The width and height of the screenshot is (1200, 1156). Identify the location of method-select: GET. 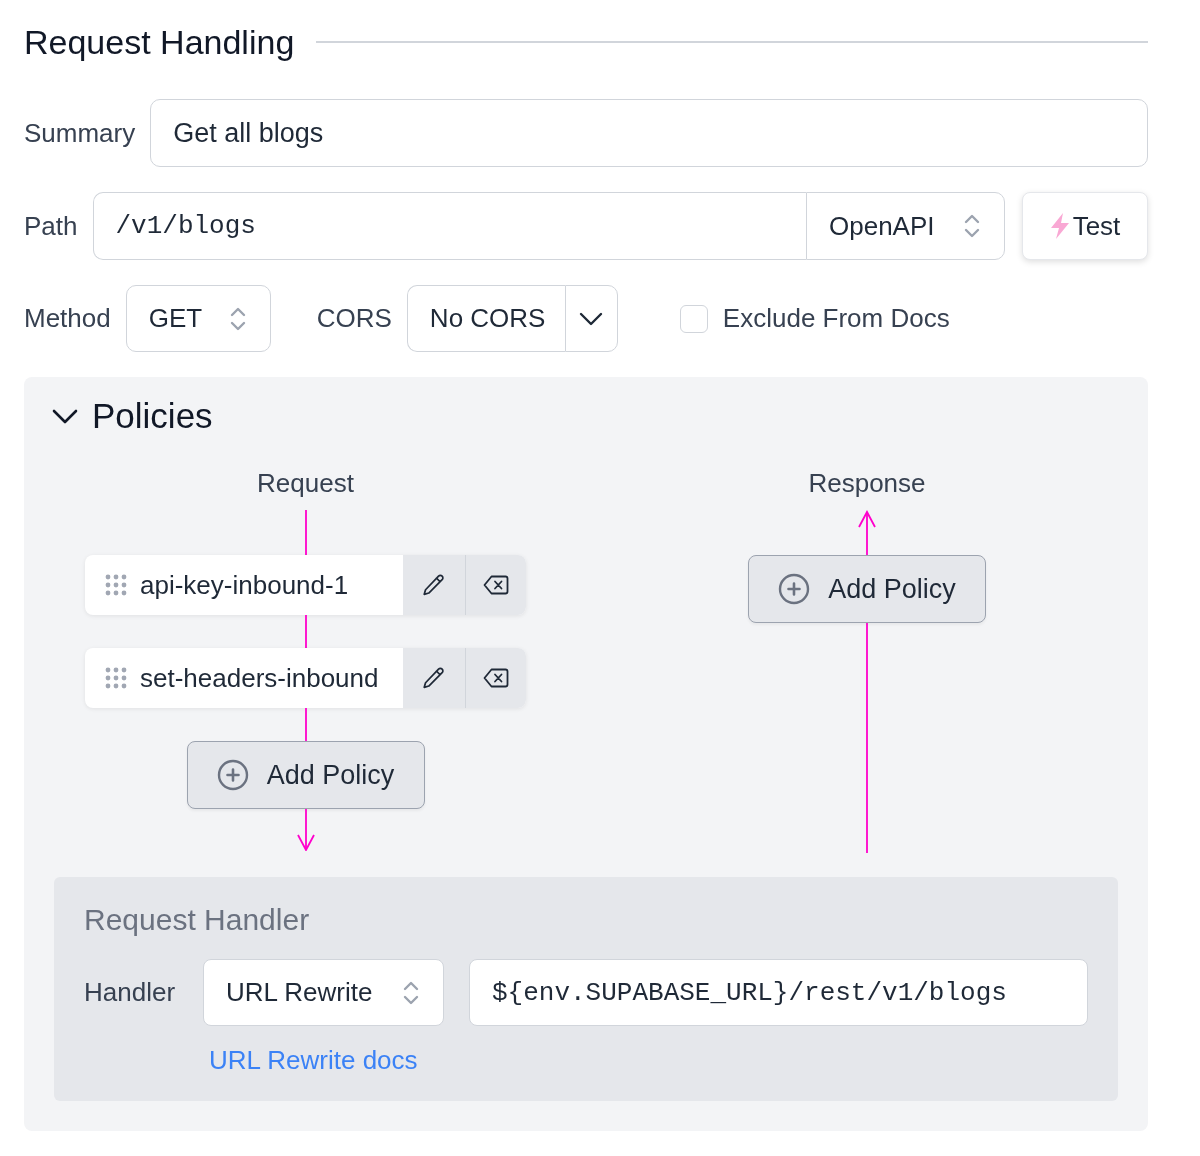
(198, 318).